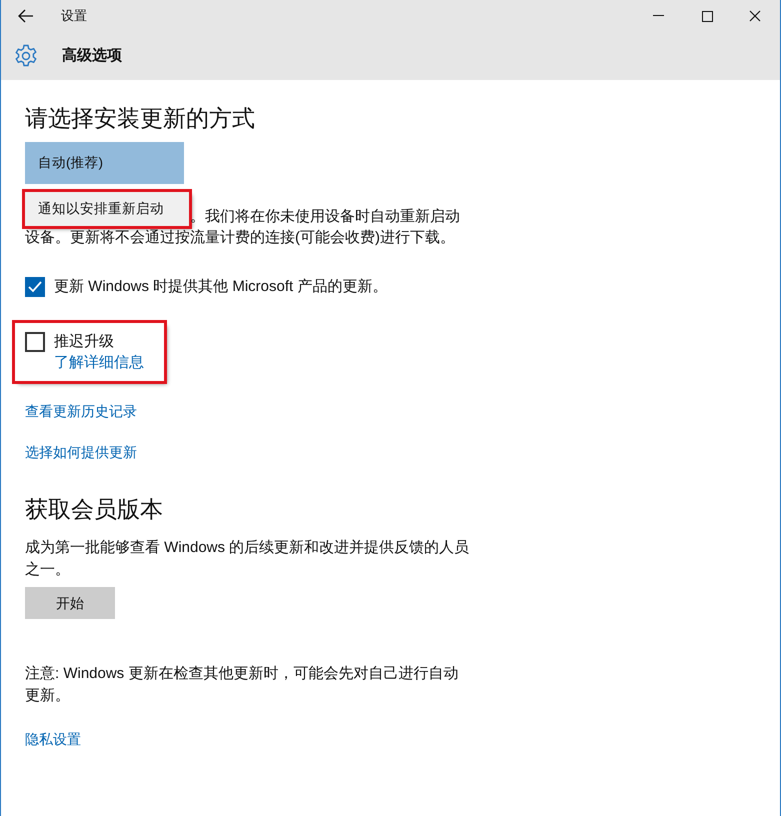  Describe the element at coordinates (53, 739) in the screenshot. I see `privacy-settings-link: 隐私设置` at that location.